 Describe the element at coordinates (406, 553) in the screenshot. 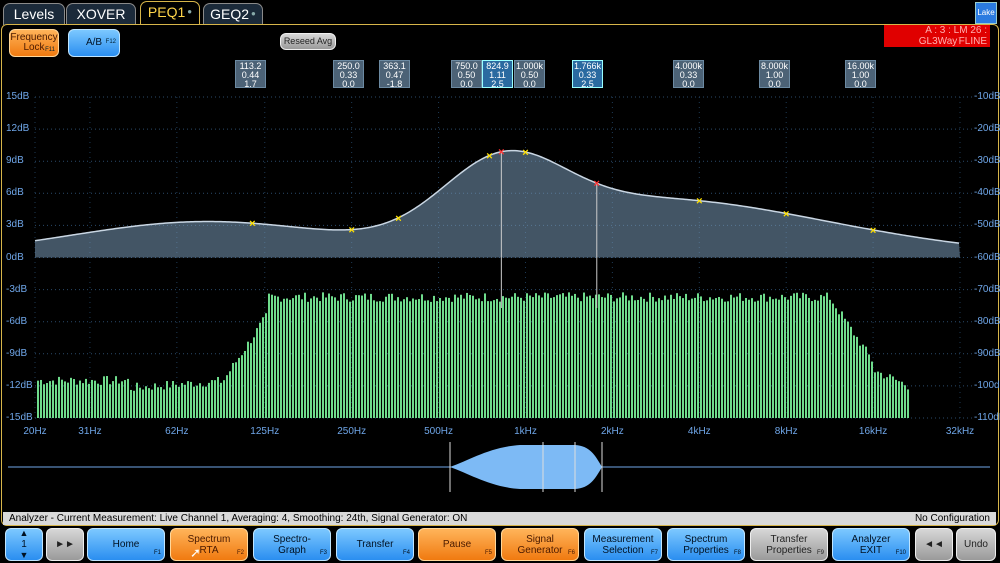

I see `function-key-label: F4` at that location.